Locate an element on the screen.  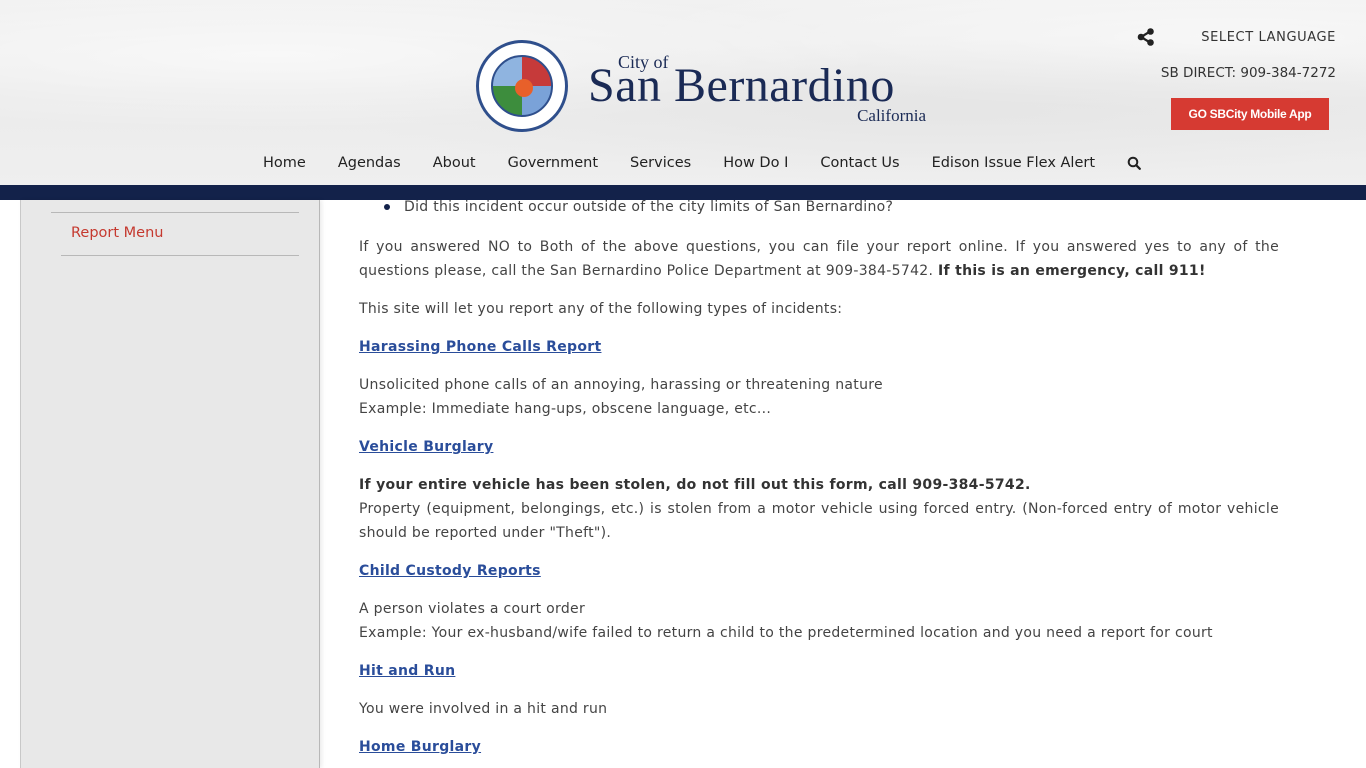
wordmark-state: California is located at coordinates (891, 115).